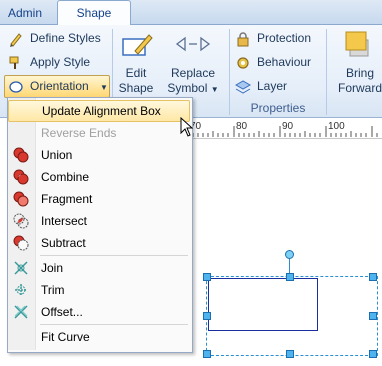 Image resolution: width=382 pixels, height=366 pixels. What do you see at coordinates (243, 39) in the screenshot?
I see `lock-icon` at bounding box center [243, 39].